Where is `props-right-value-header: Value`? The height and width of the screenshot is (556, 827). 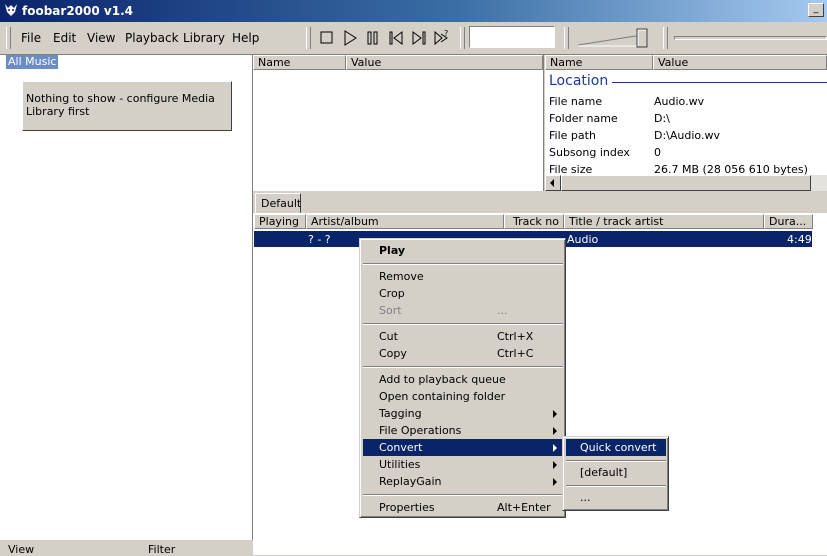
props-right-value-header: Value is located at coordinates (740, 62).